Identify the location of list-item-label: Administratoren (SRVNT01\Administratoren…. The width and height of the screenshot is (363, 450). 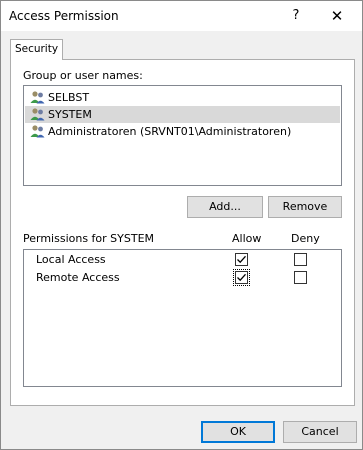
(170, 131).